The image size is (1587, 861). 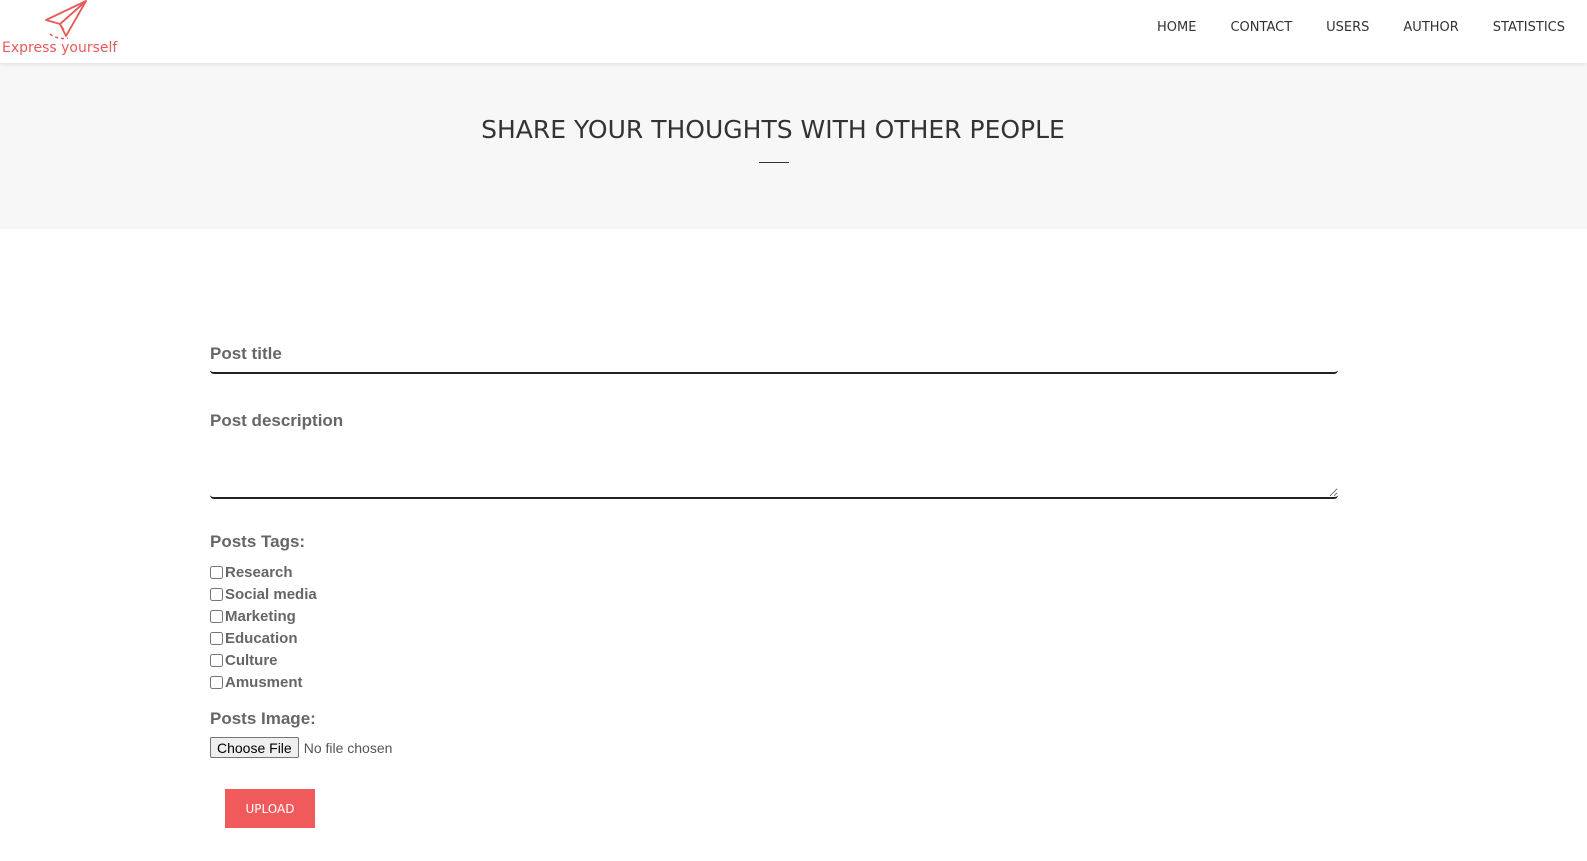 I want to click on tag-research: Research, so click(x=774, y=572).